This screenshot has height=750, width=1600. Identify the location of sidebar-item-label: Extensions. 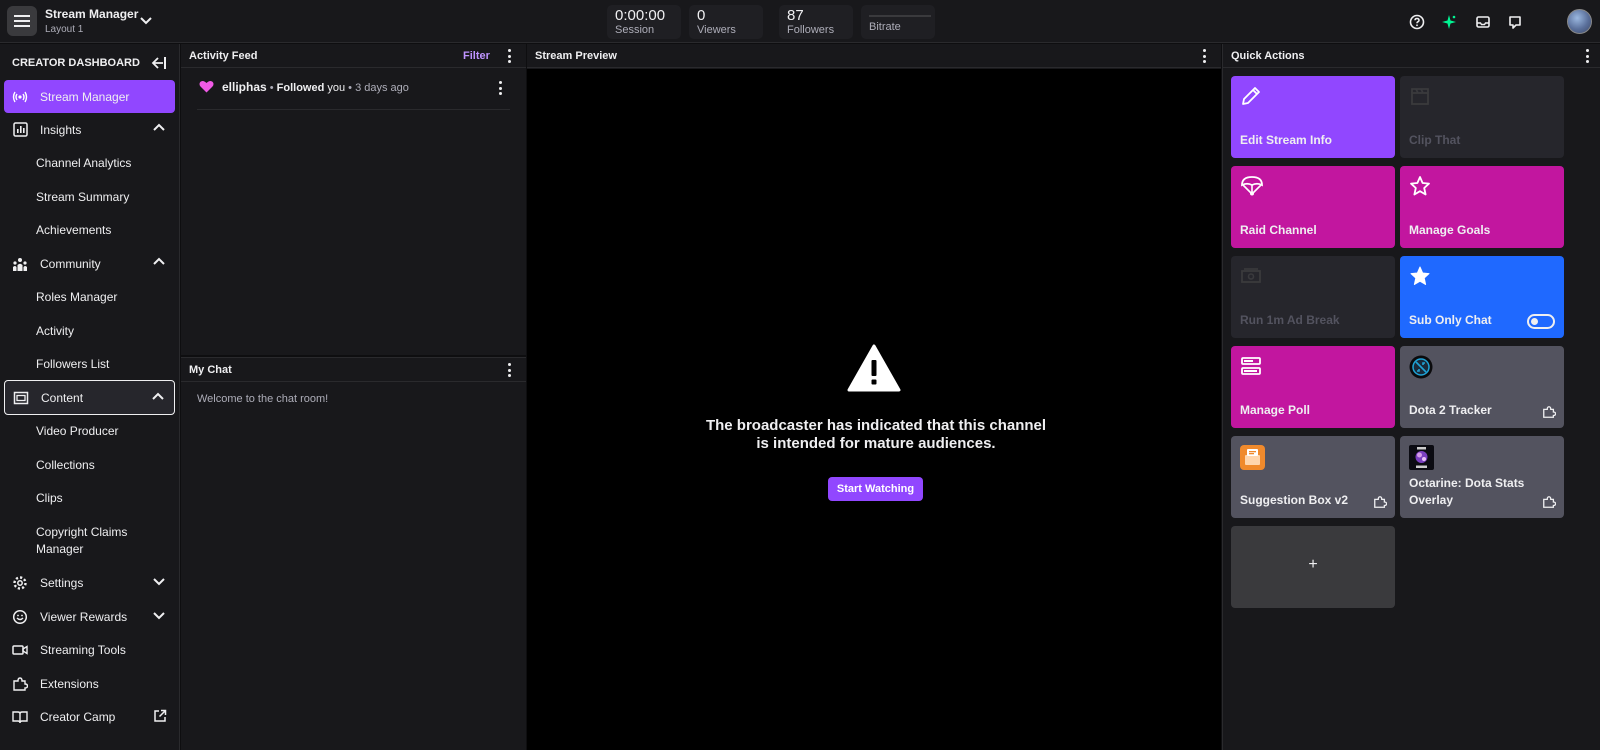
(69, 683).